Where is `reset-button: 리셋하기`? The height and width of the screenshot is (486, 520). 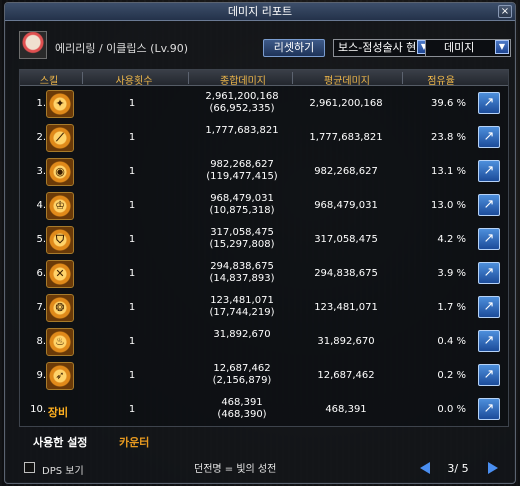
reset-button: 리셋하기 is located at coordinates (294, 48).